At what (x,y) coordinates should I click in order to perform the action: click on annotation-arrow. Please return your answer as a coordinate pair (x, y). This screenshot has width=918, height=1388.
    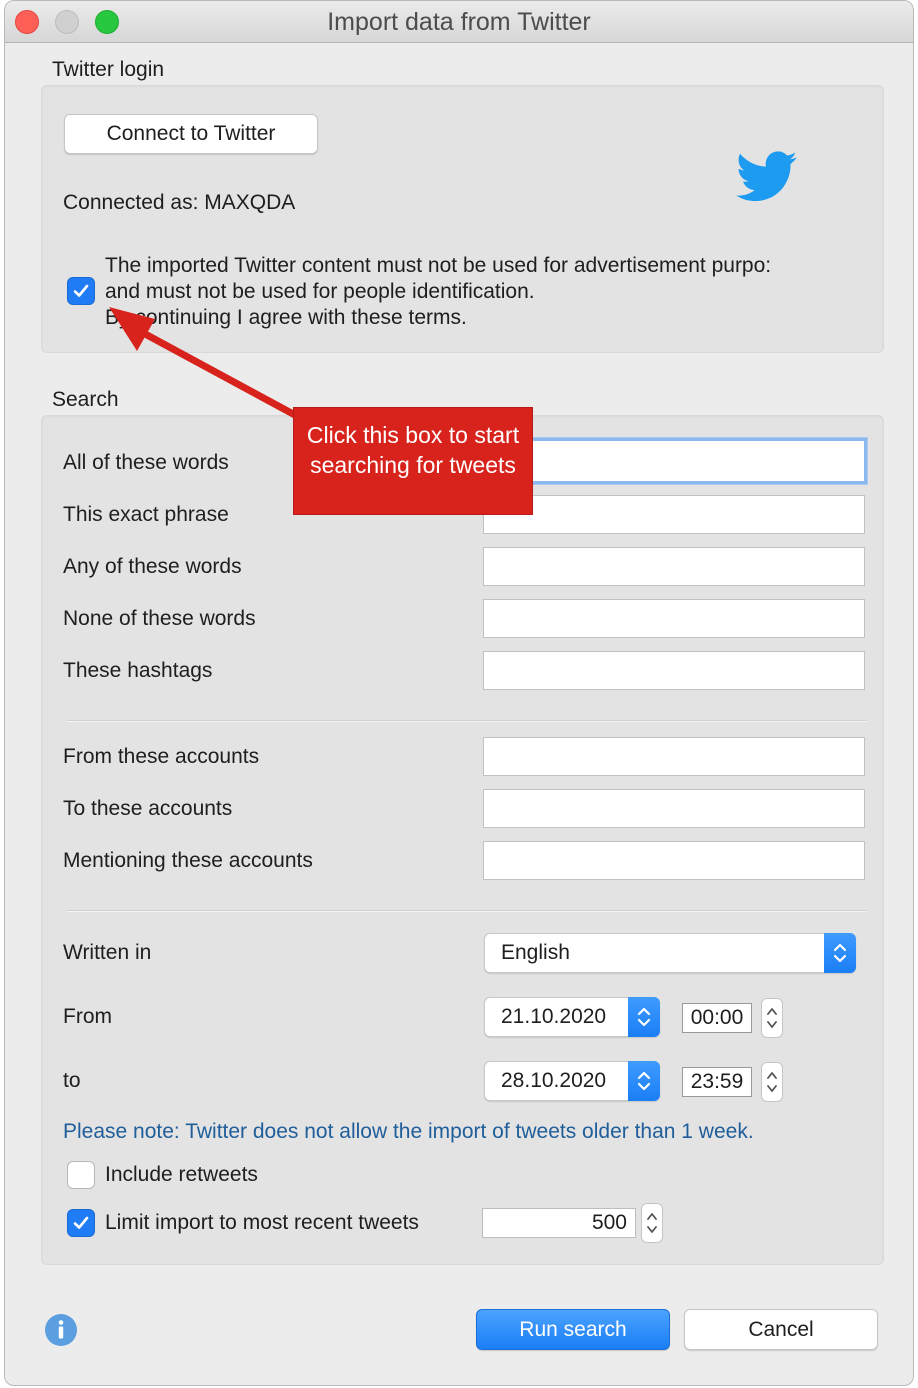
    Looking at the image, I should click on (204, 363).